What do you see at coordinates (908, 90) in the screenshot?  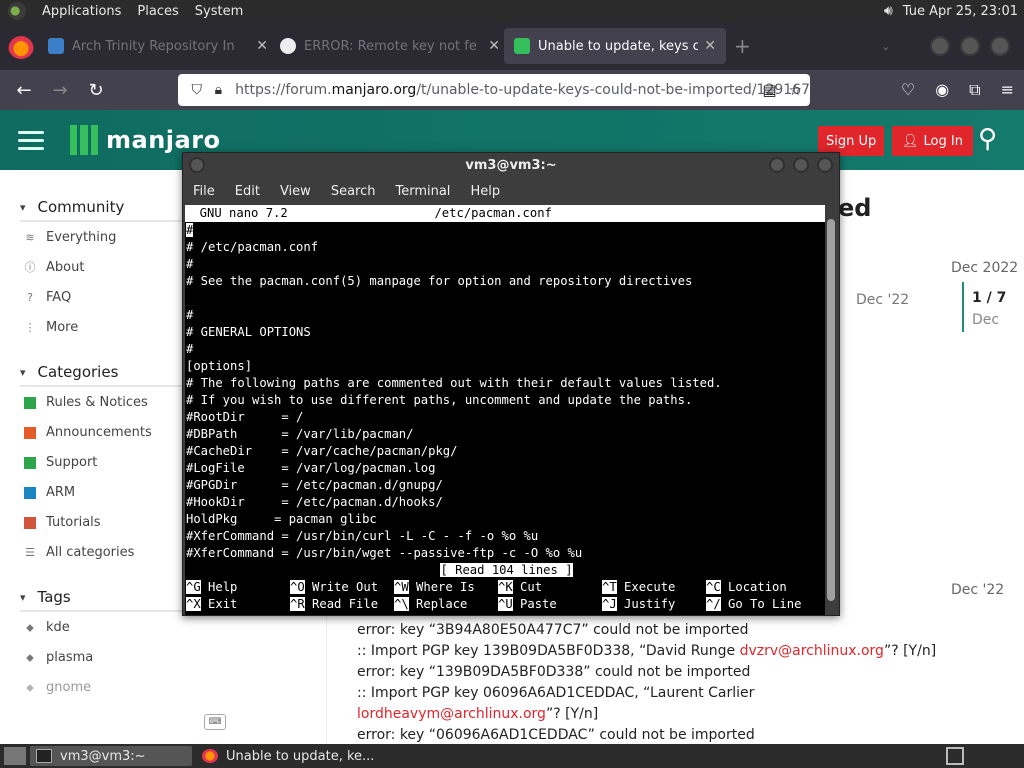 I see `pocket-icon: ♡` at bounding box center [908, 90].